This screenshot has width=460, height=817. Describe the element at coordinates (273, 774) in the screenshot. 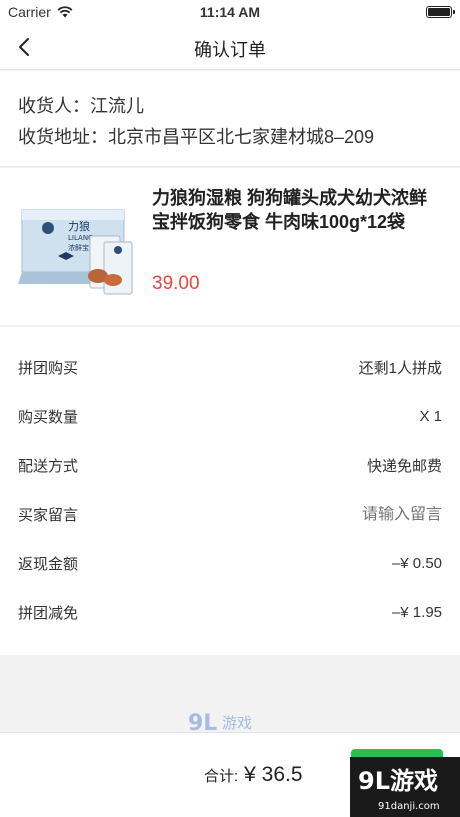

I see `total-amount: ¥ 36.5` at that location.